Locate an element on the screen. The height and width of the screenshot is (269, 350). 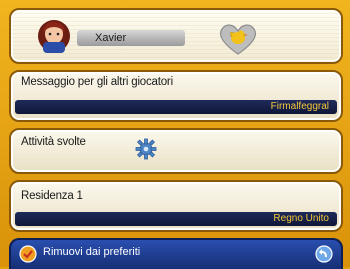
player-avatar is located at coordinates (54, 36).